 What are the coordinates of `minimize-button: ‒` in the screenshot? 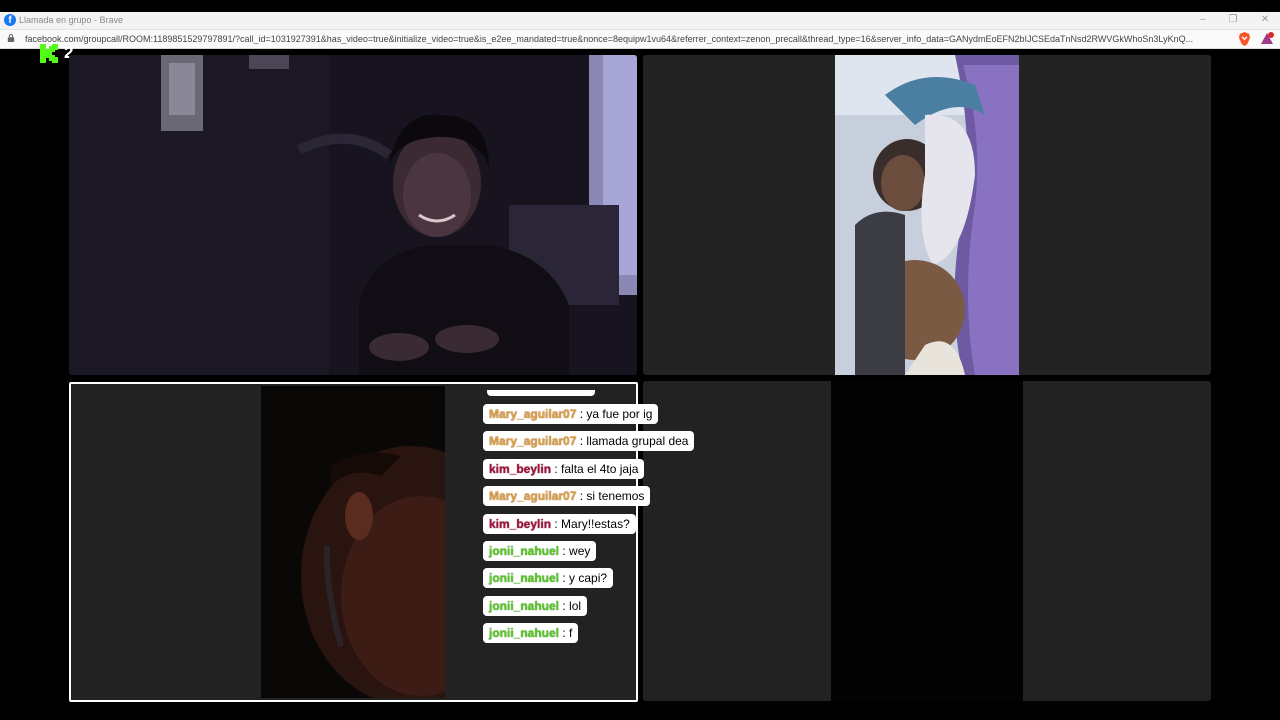 It's located at (1203, 20).